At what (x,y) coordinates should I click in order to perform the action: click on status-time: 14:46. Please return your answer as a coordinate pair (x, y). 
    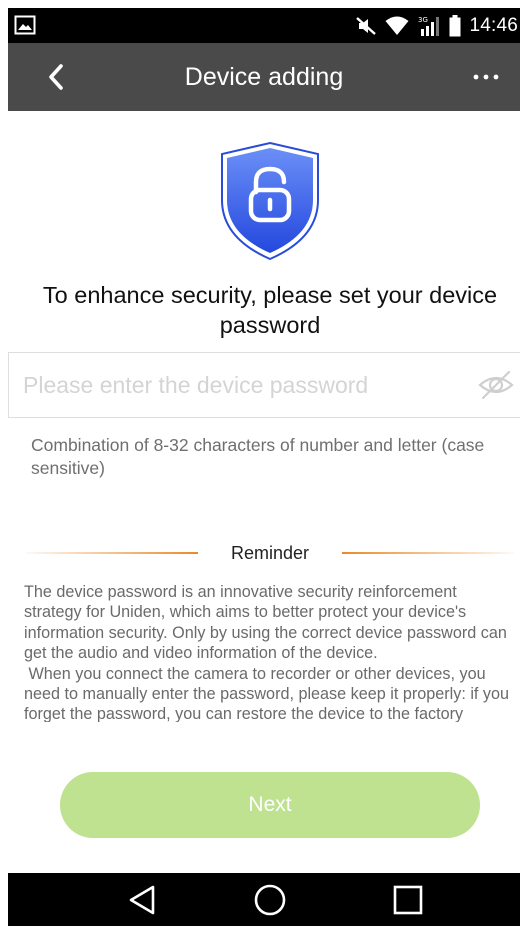
    Looking at the image, I should click on (493, 25).